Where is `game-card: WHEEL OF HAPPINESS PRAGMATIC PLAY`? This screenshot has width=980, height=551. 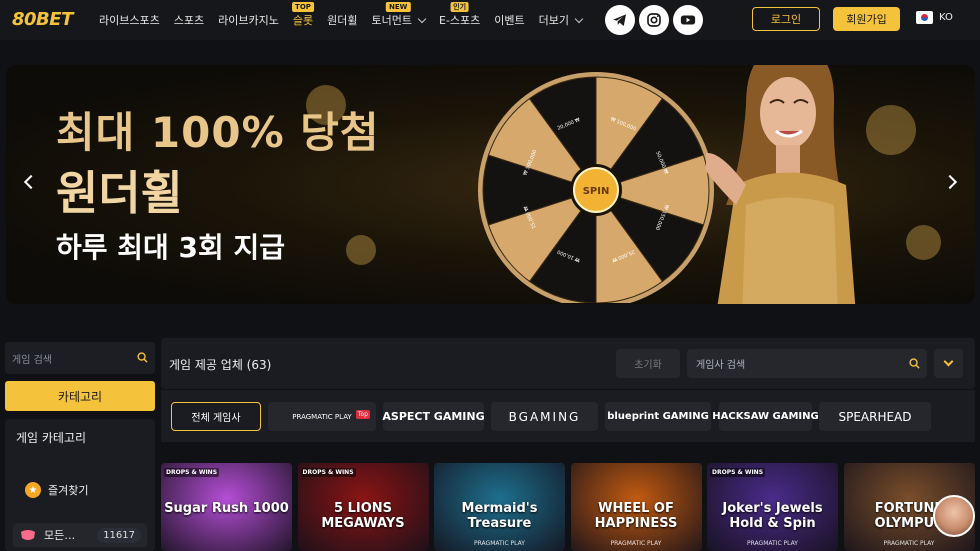
game-card: WHEEL OF HAPPINESS PRAGMATIC PLAY is located at coordinates (636, 507).